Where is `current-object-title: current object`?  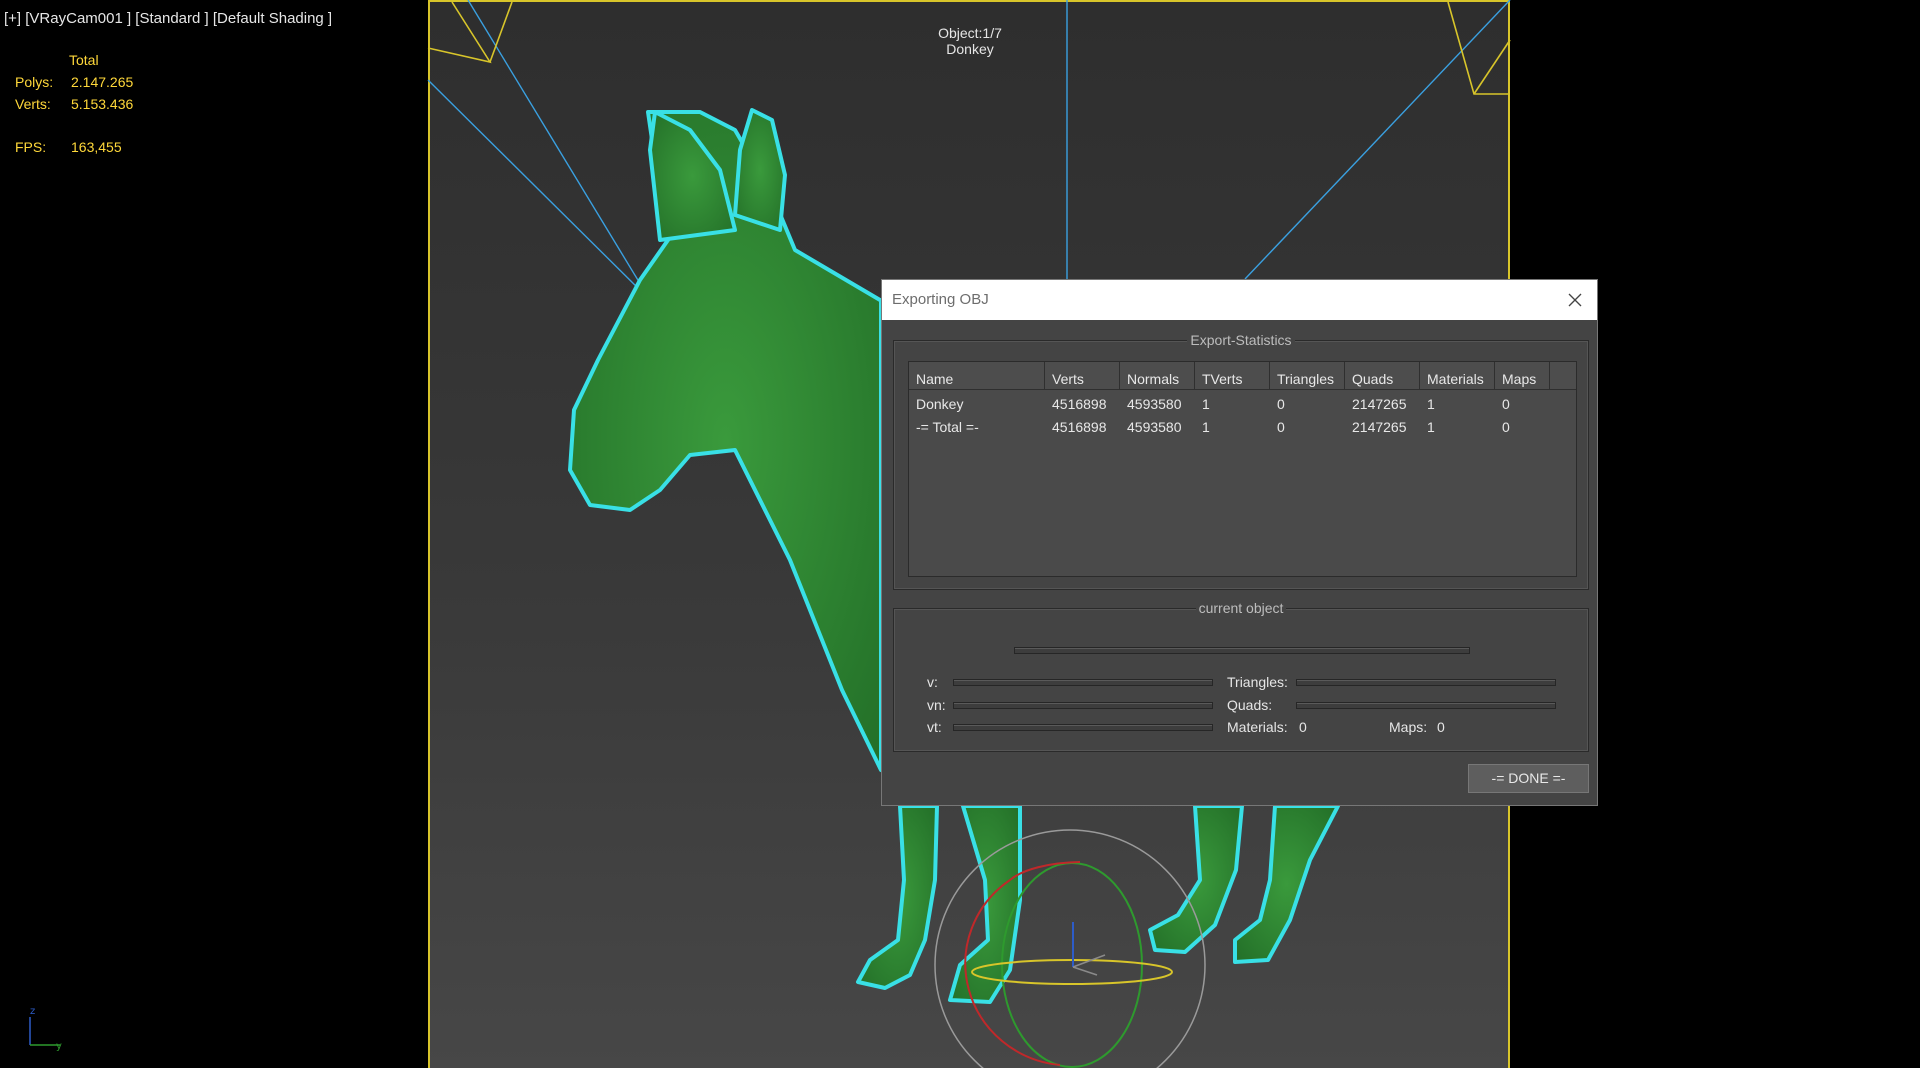
current-object-title: current object is located at coordinates (1241, 608).